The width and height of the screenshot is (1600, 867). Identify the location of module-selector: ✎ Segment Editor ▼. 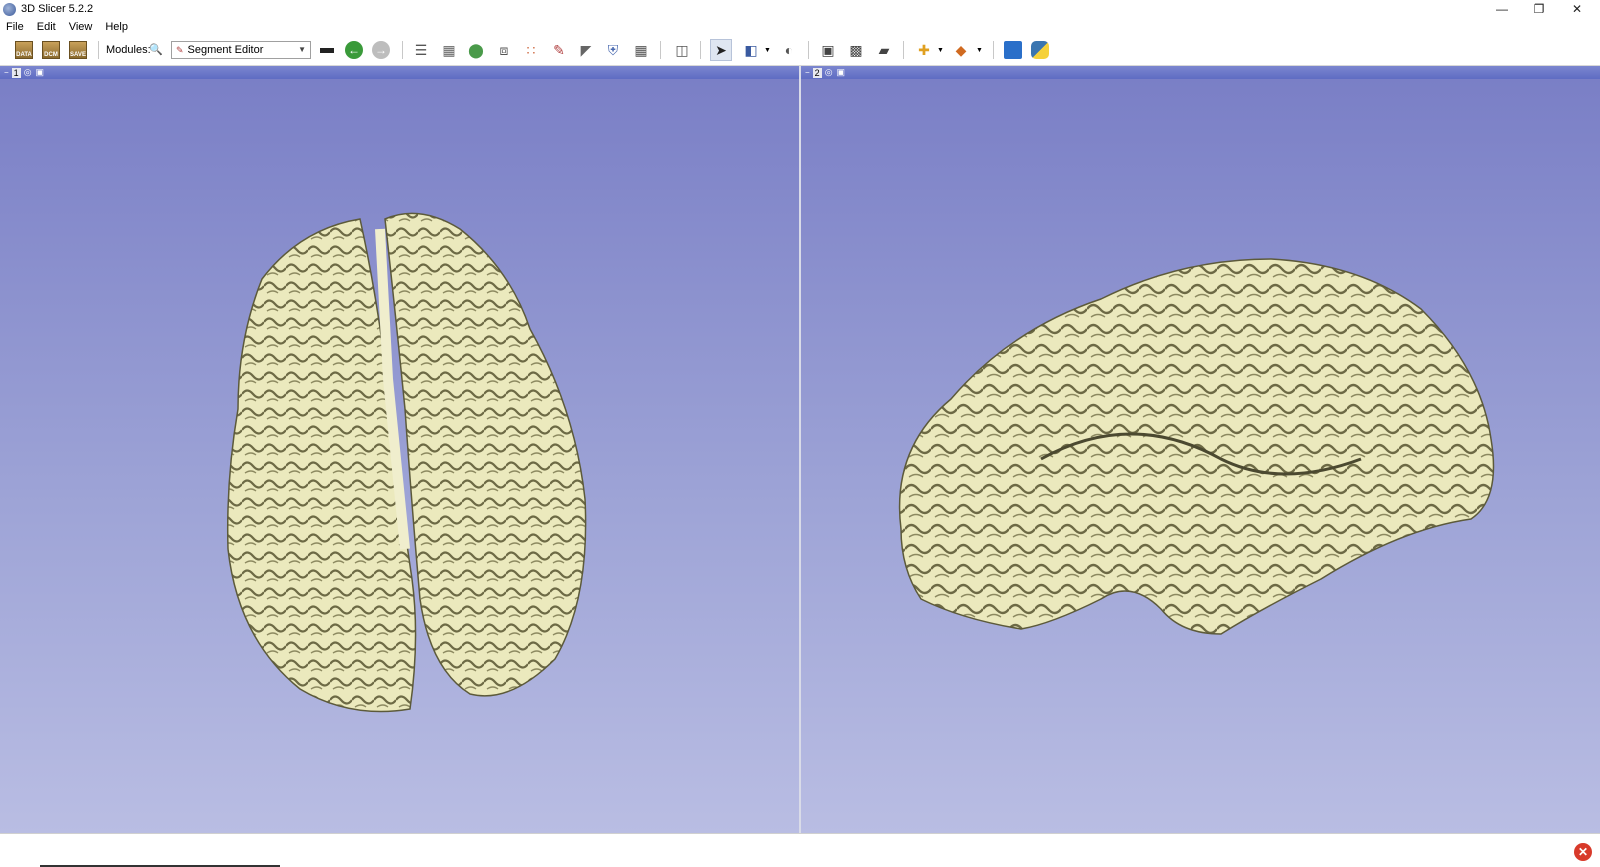
(241, 50).